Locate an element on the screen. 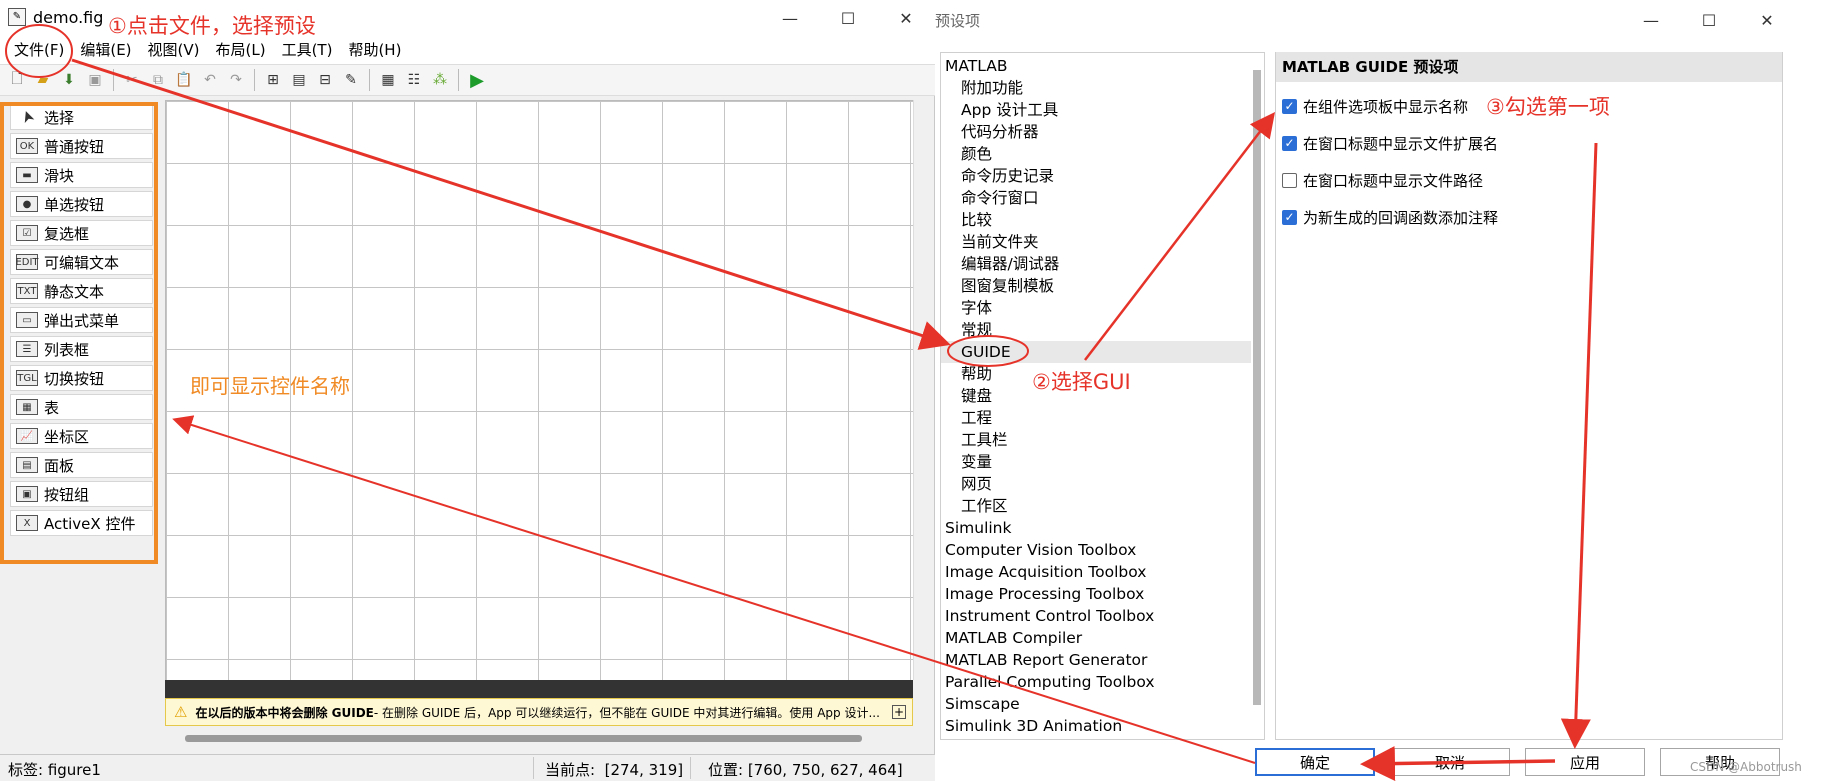  cancel-button: 取消 is located at coordinates (1450, 762).